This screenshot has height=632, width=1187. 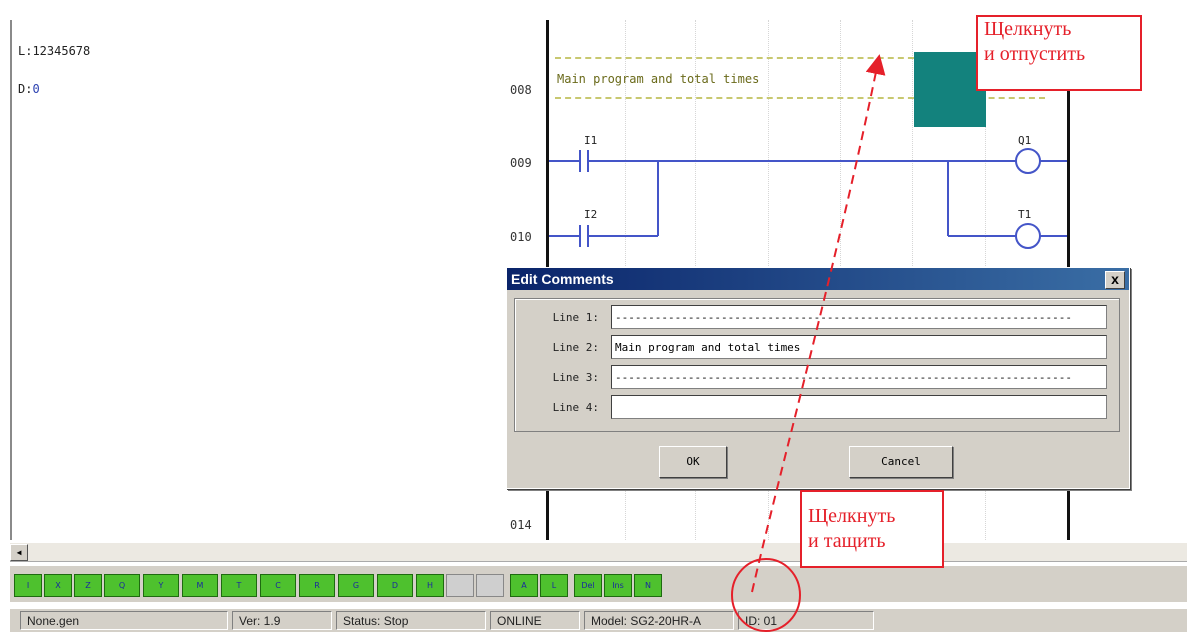 I want to click on drag-arrow-overlay, so click(x=808, y=343).